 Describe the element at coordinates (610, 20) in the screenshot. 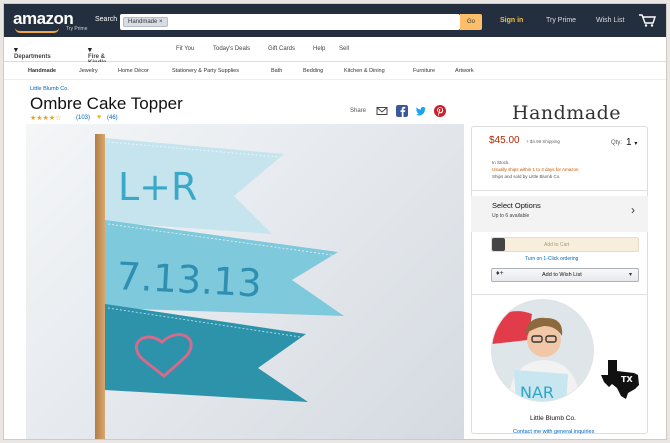

I see `wish-list-link: Wish List` at that location.